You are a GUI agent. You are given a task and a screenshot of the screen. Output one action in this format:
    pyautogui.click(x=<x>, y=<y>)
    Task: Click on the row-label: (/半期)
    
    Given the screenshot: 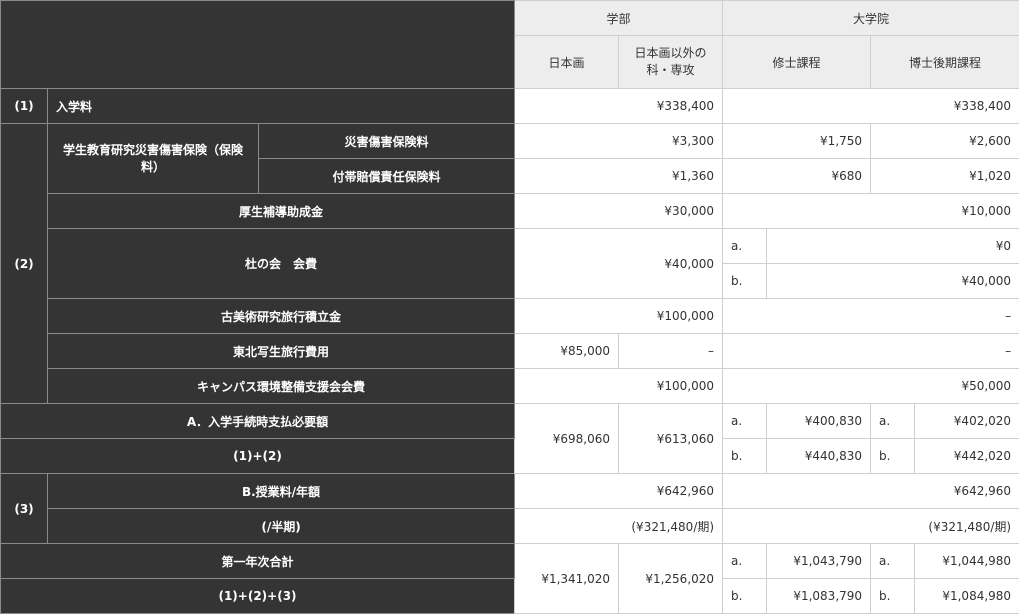 What is the action you would take?
    pyautogui.click(x=281, y=526)
    